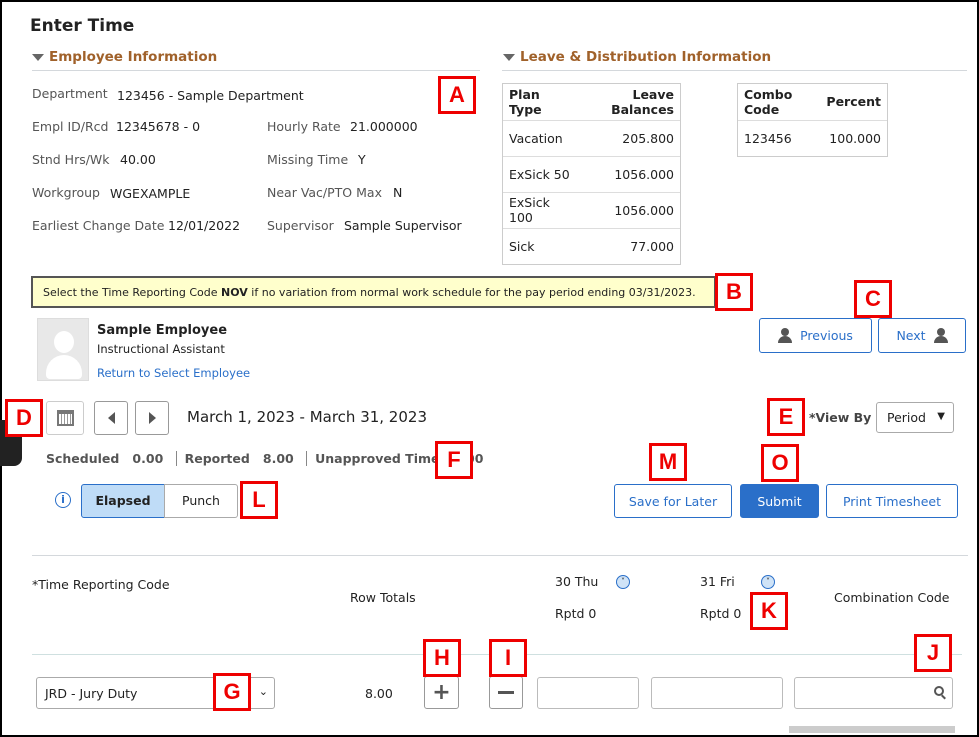  I want to click on avatar, so click(63, 349).